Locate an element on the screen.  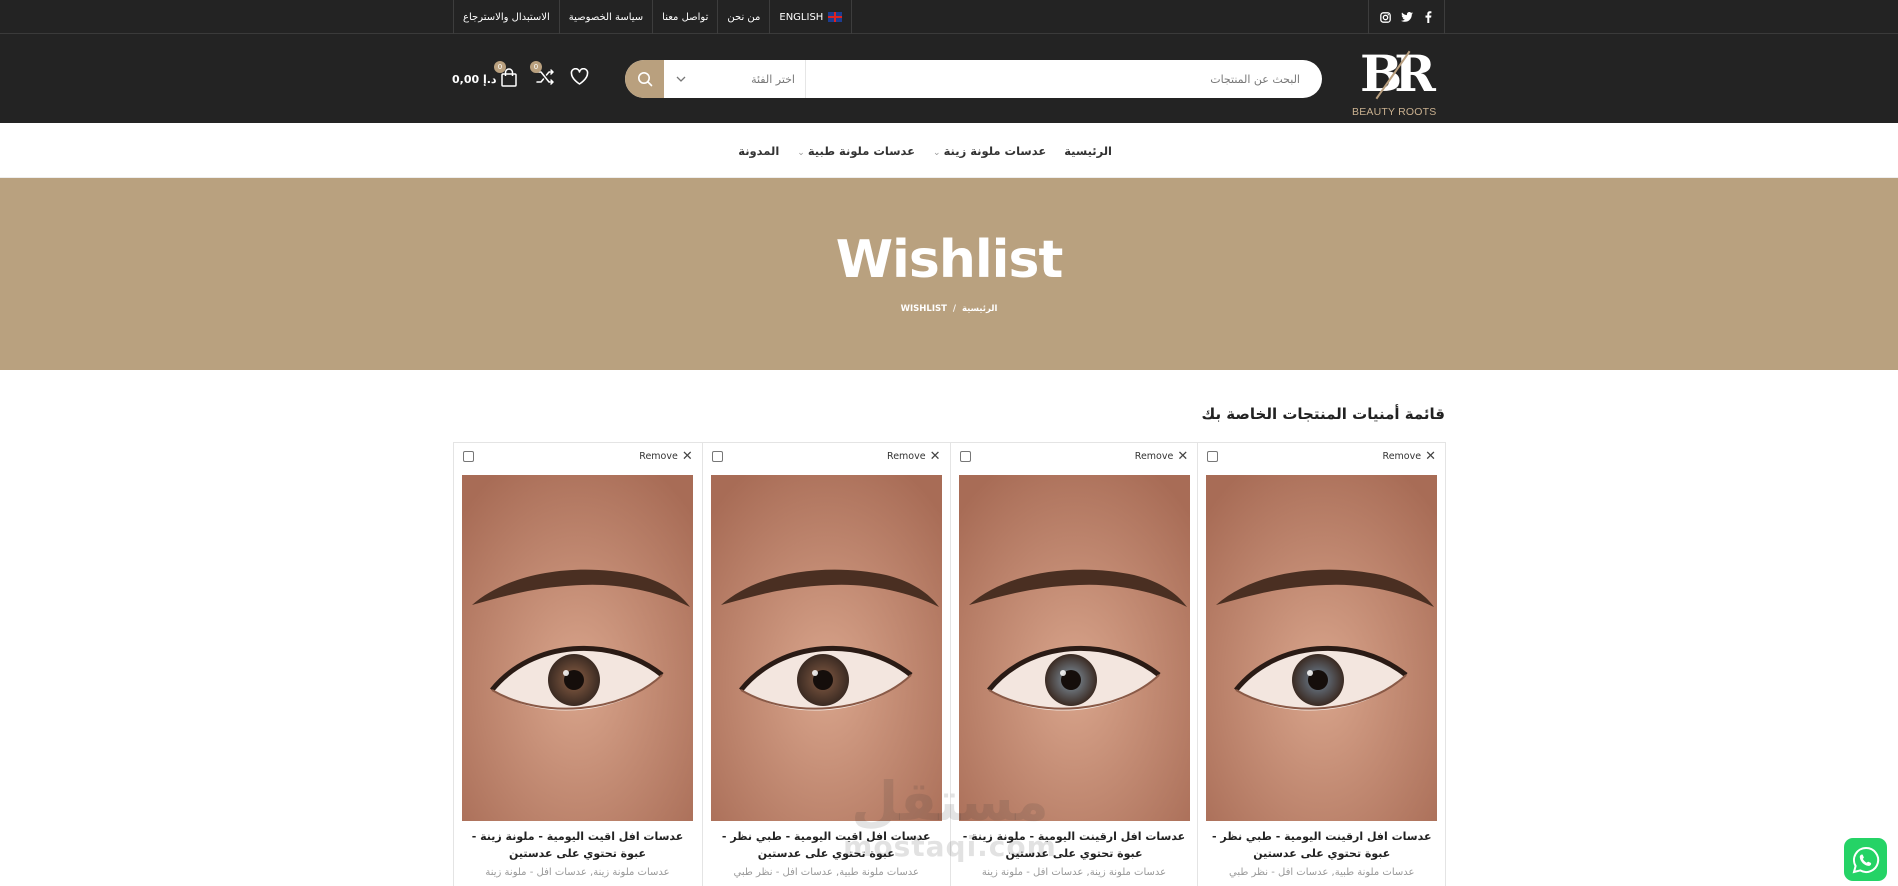
whatsapp-button is located at coordinates (1865, 859).